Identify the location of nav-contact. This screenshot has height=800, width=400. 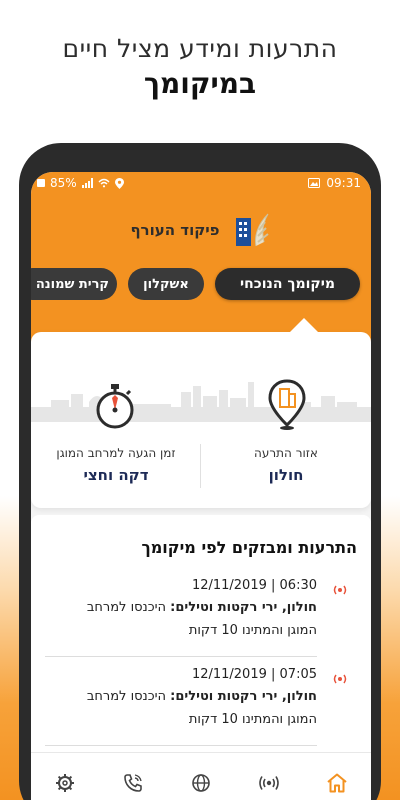
(133, 781).